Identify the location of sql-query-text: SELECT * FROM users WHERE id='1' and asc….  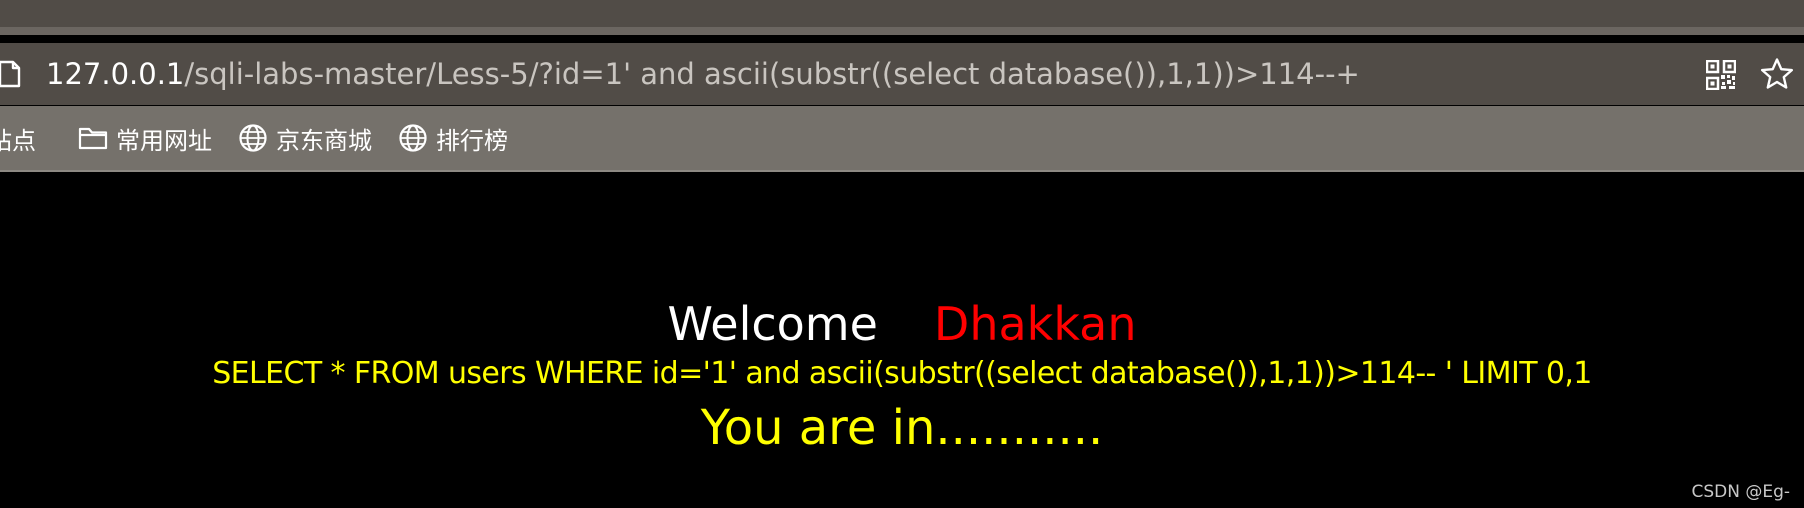
(902, 373).